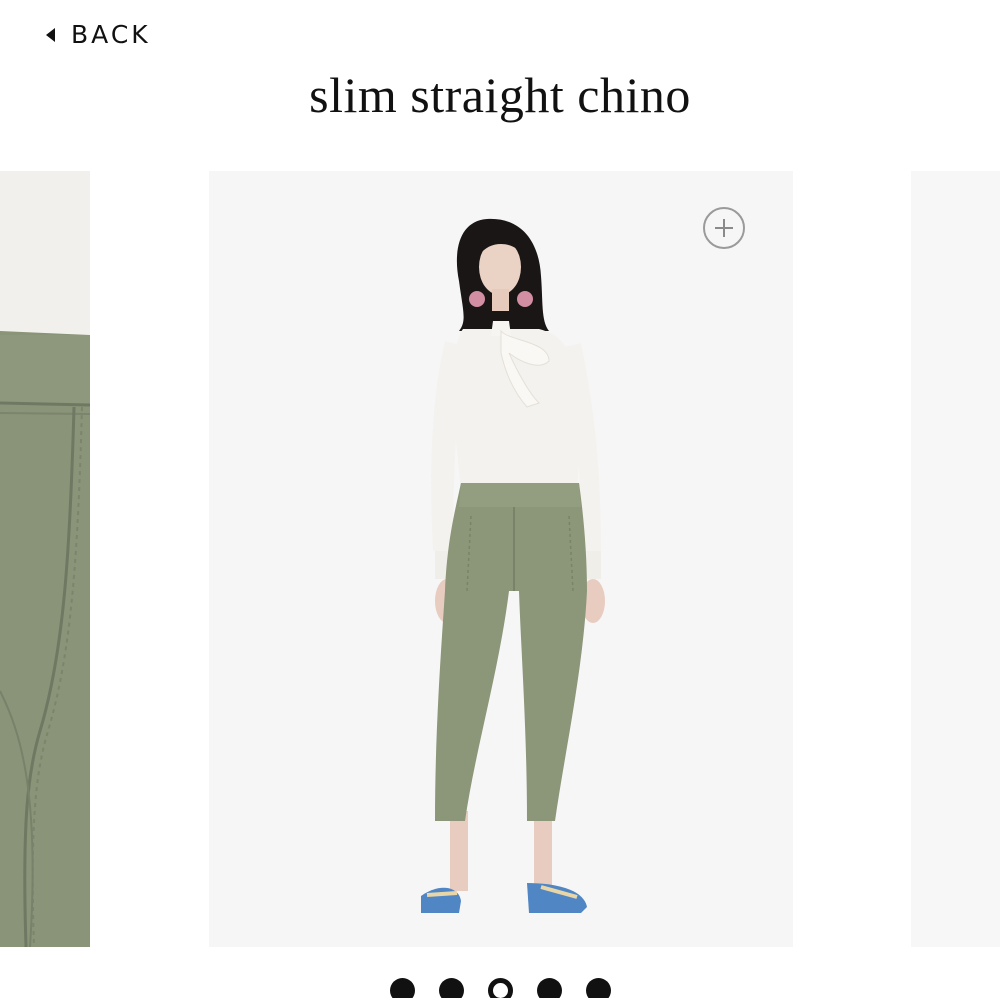  I want to click on detail-closeup-image, so click(45, 559).